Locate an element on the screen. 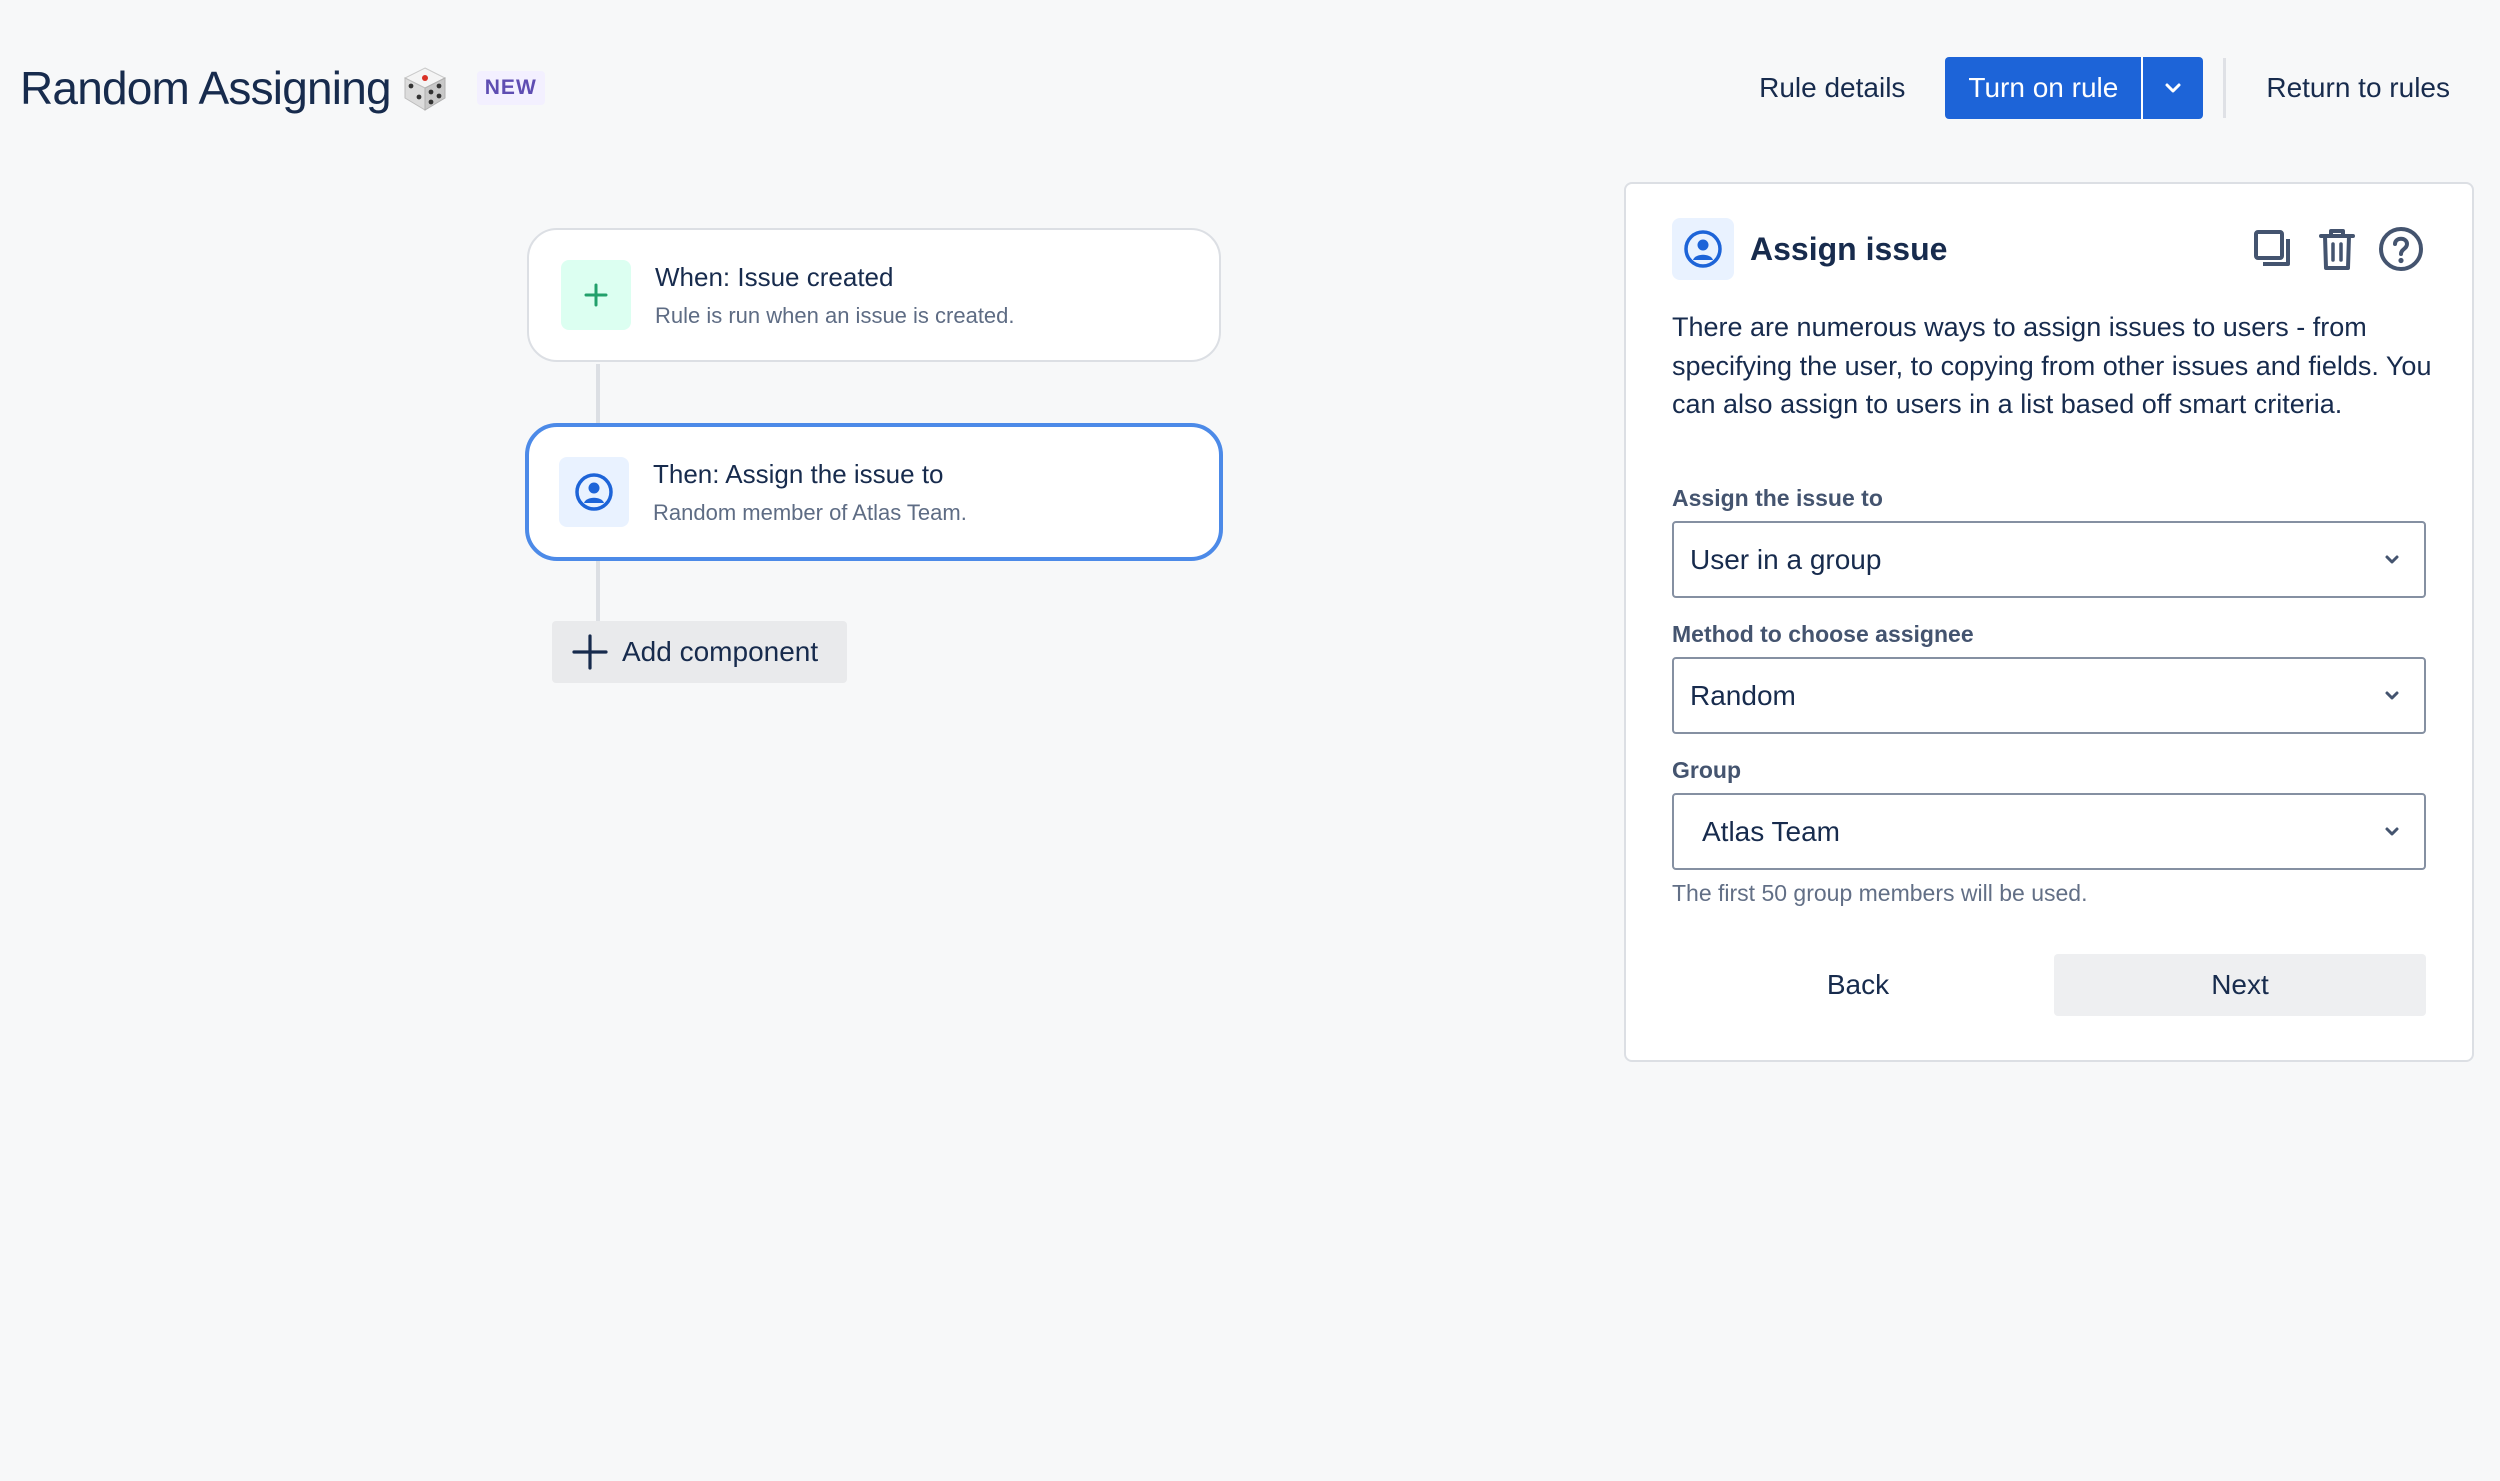 Image resolution: width=2500 pixels, height=1481 pixels. rule-details-button: Rule details is located at coordinates (1832, 88).